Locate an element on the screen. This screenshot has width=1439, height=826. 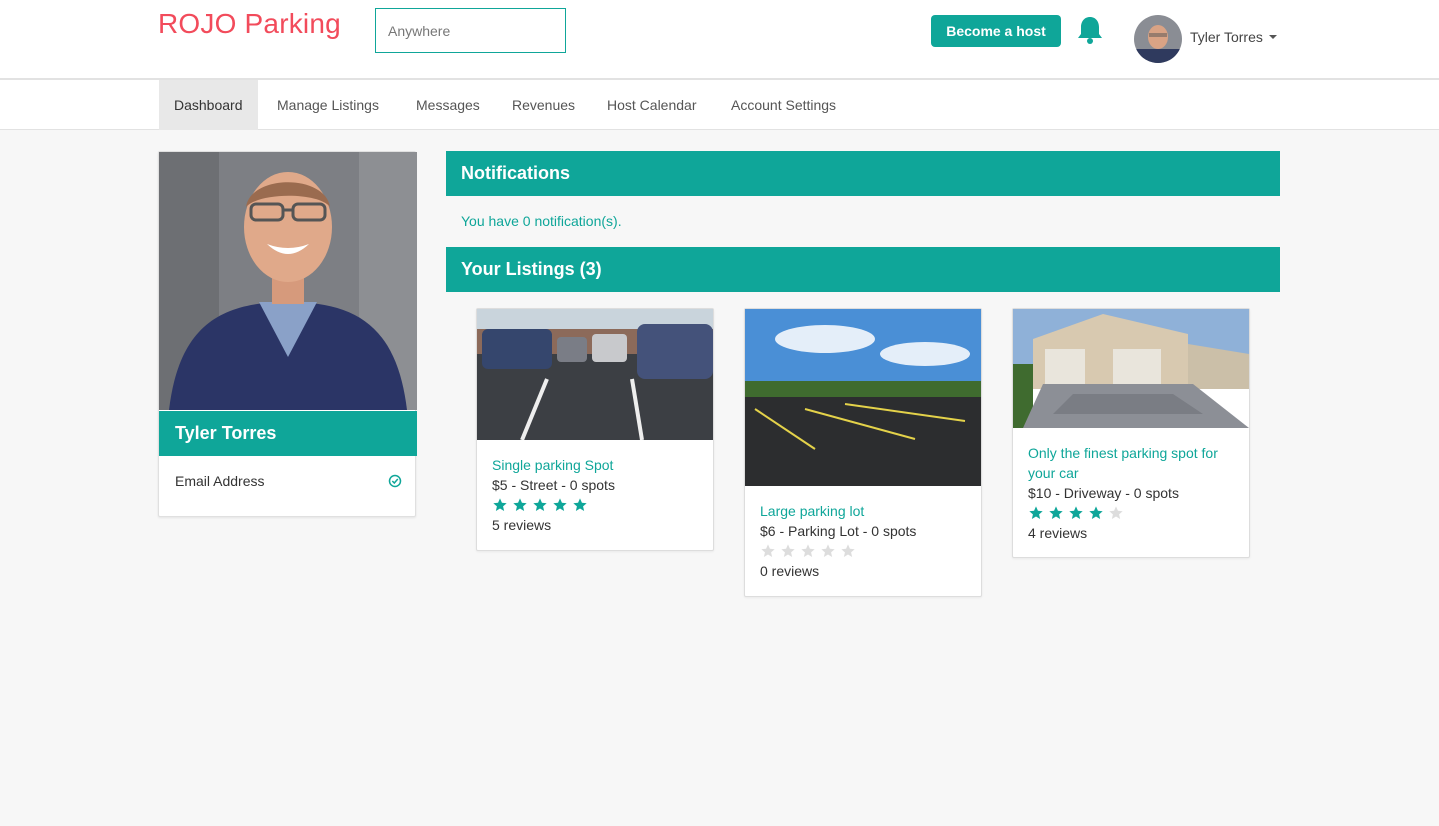
profile-name: Tyler Torres is located at coordinates (288, 433).